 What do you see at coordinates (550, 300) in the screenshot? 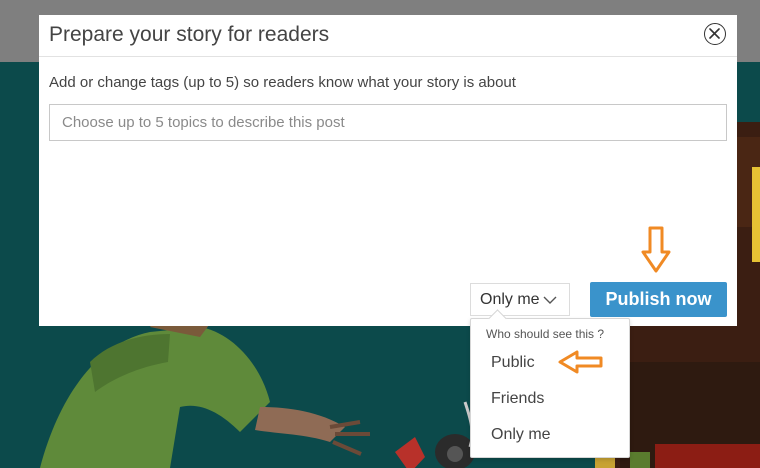
I see `chevron-down-icon` at bounding box center [550, 300].